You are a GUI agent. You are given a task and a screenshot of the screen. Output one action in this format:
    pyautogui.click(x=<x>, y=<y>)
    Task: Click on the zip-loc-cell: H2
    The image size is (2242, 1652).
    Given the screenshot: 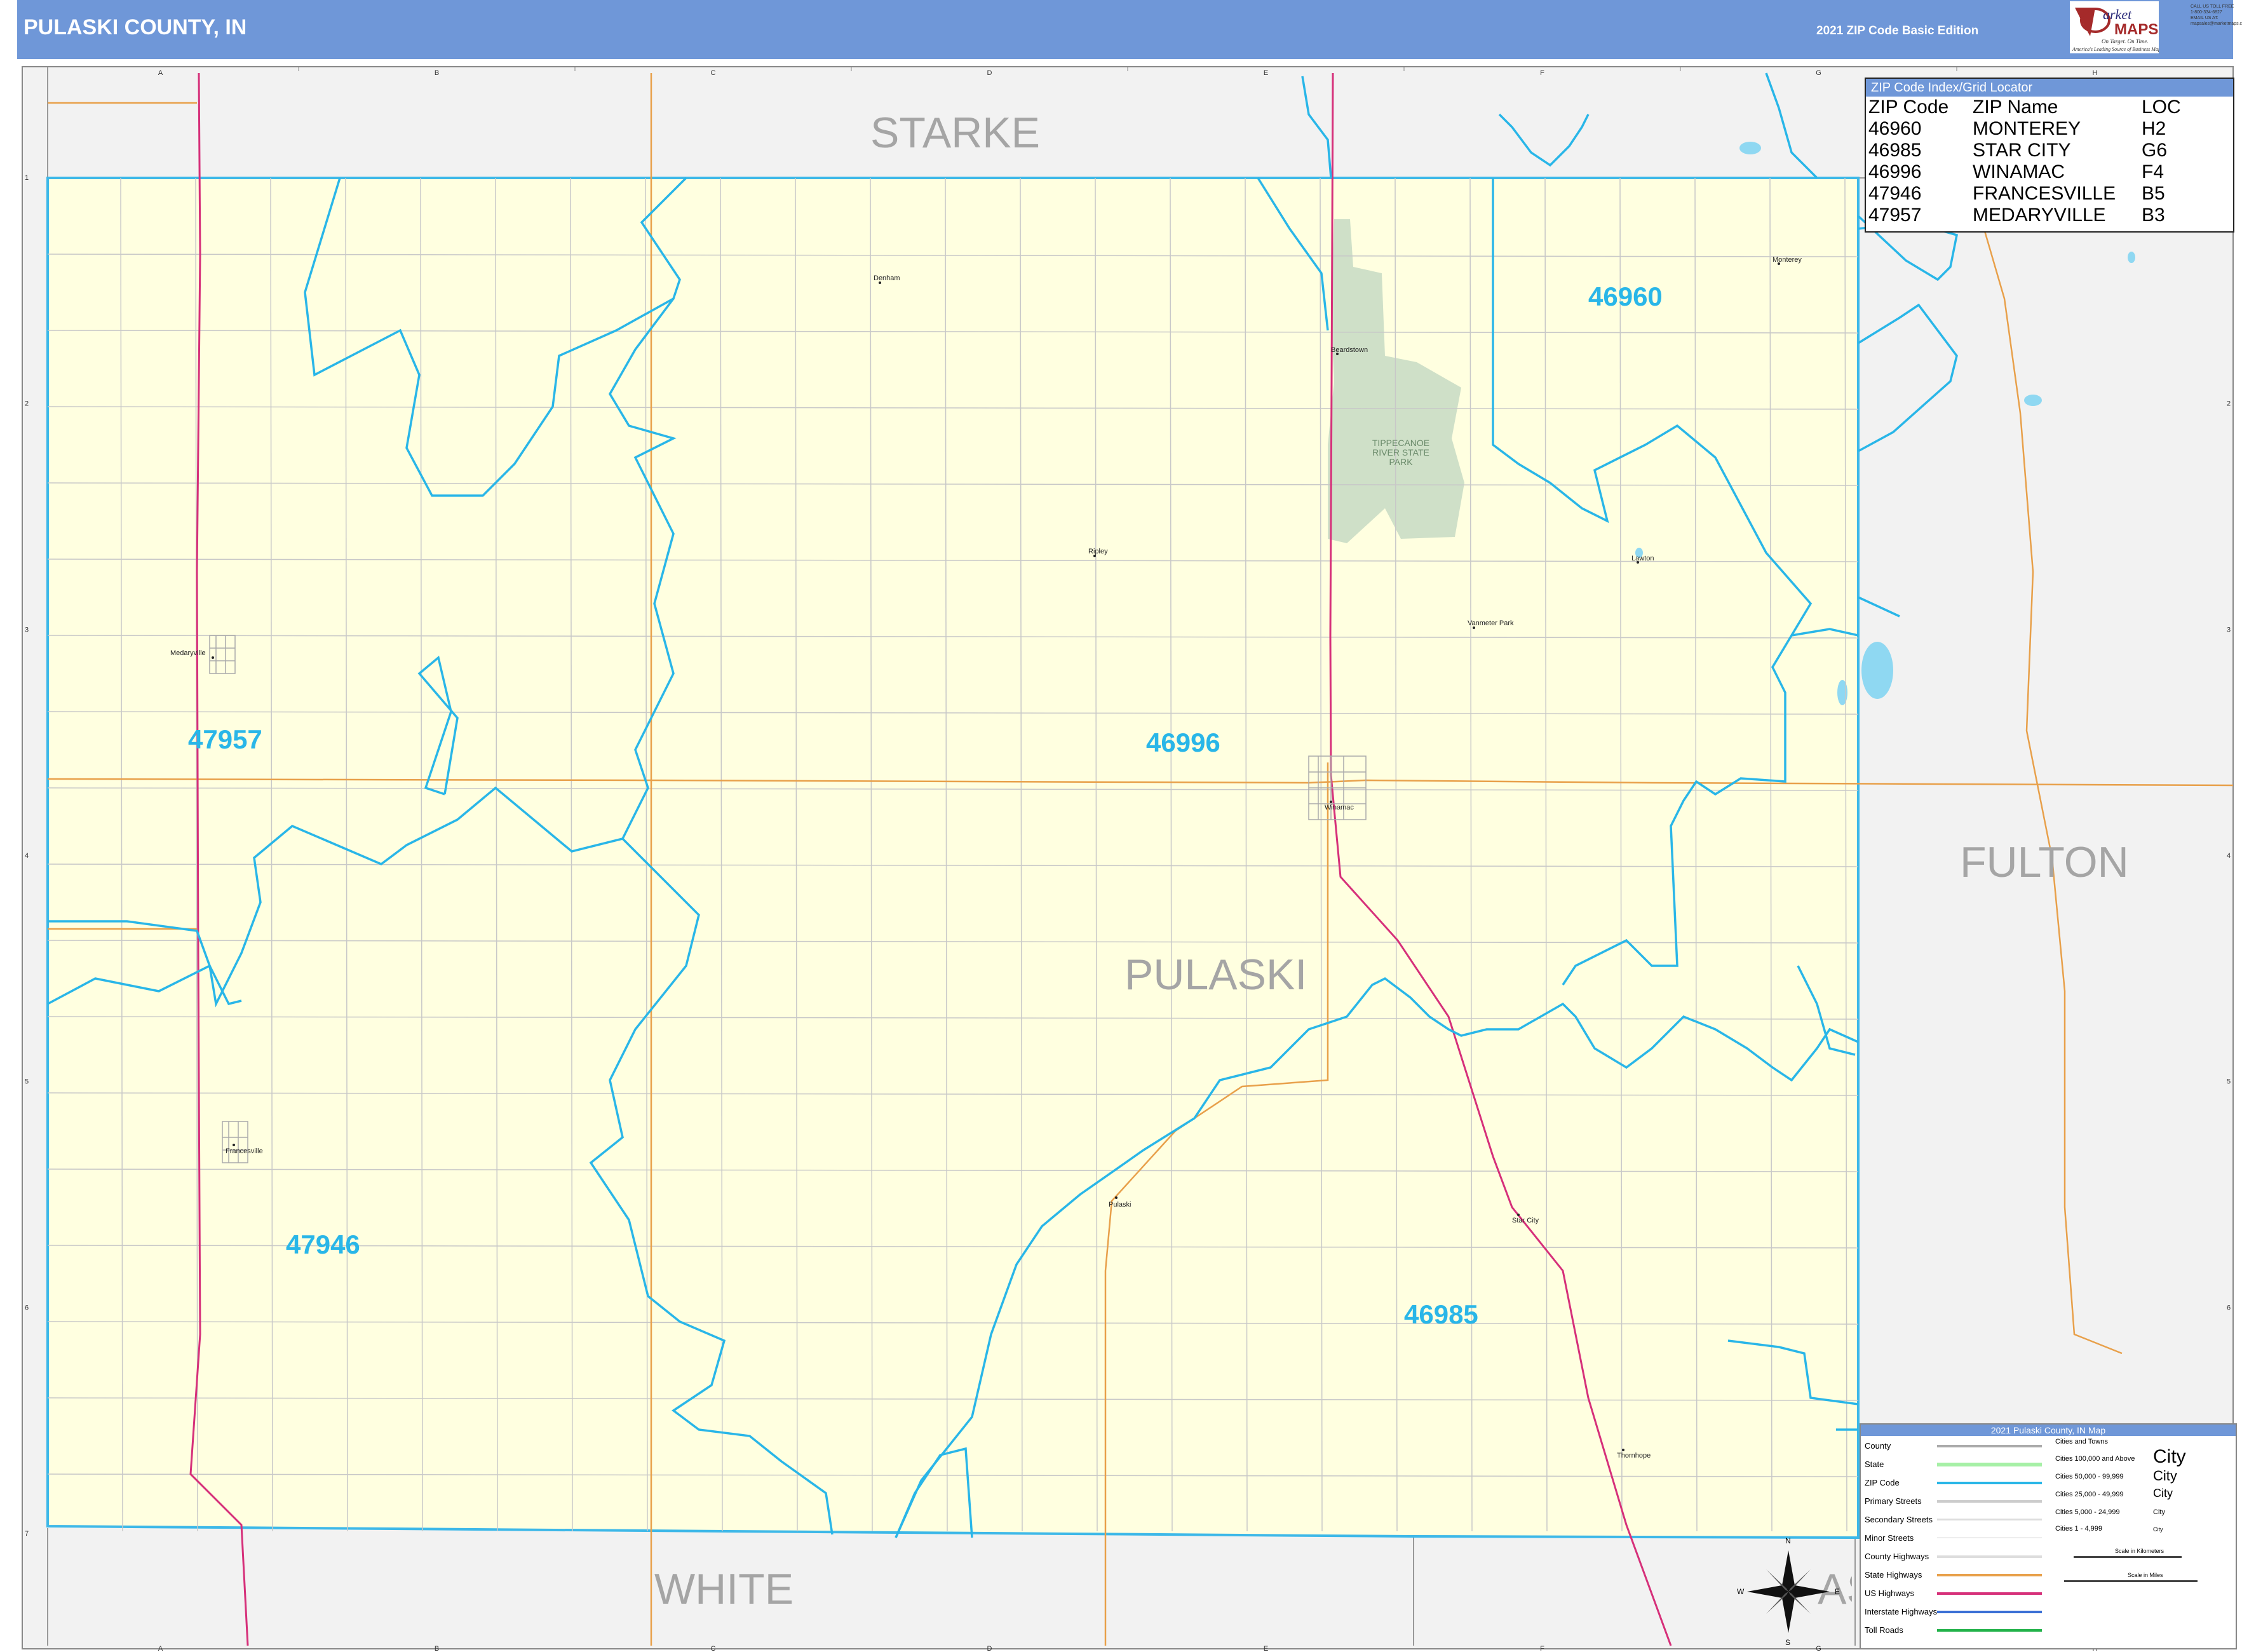 What is the action you would take?
    pyautogui.click(x=2154, y=129)
    